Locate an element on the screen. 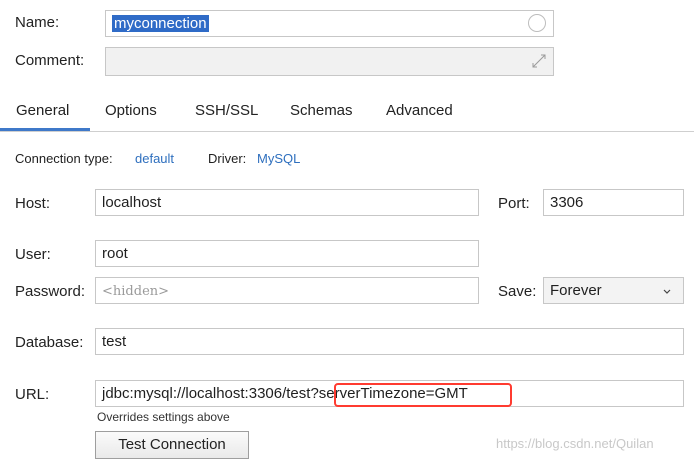 The width and height of the screenshot is (694, 464). tab-schemas: Schemas is located at coordinates (321, 111).